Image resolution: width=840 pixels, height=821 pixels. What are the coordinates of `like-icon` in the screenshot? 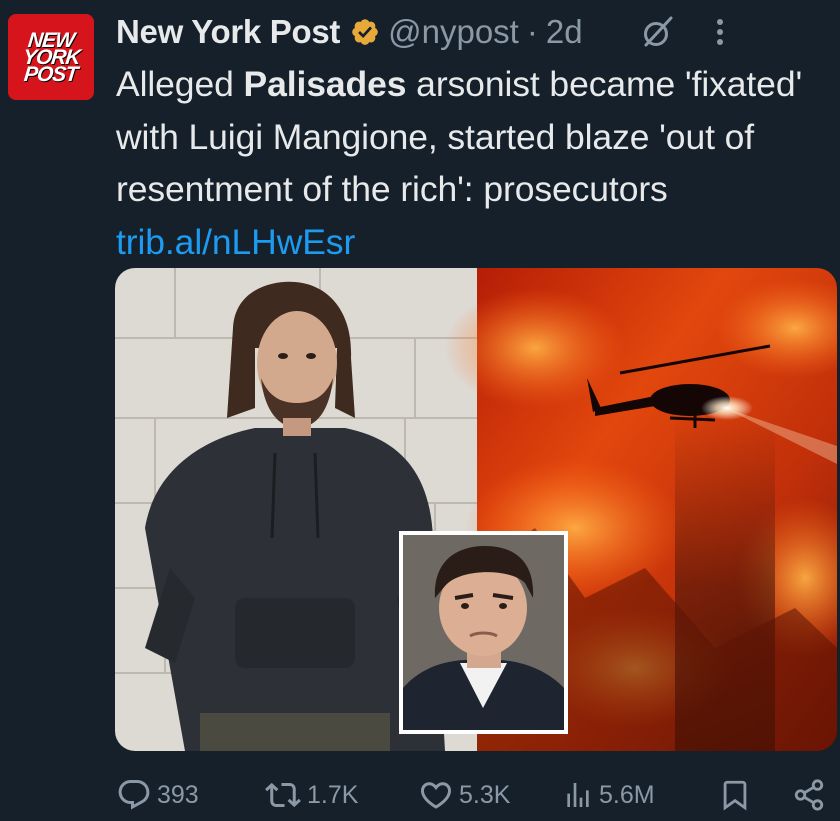 It's located at (436, 795).